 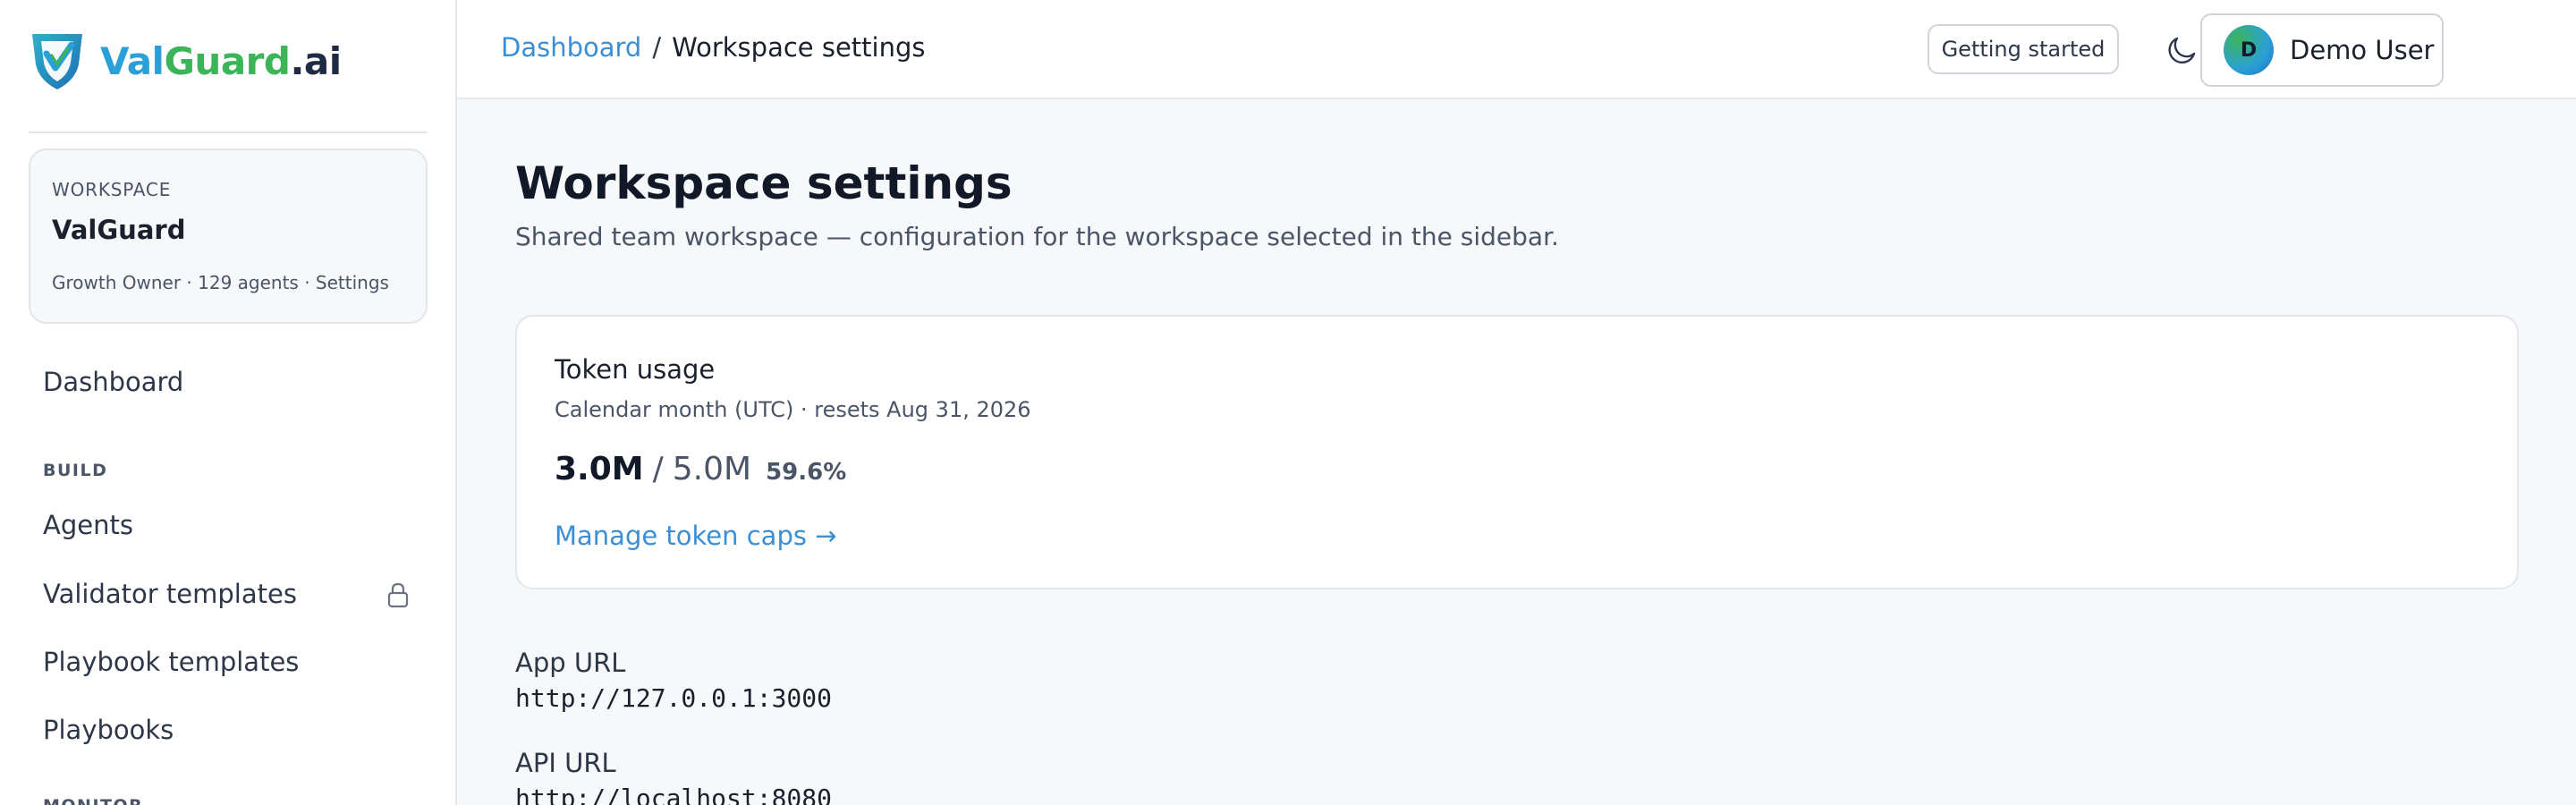 I want to click on sidebar-item-playbooks: Playbooks, so click(x=108, y=730).